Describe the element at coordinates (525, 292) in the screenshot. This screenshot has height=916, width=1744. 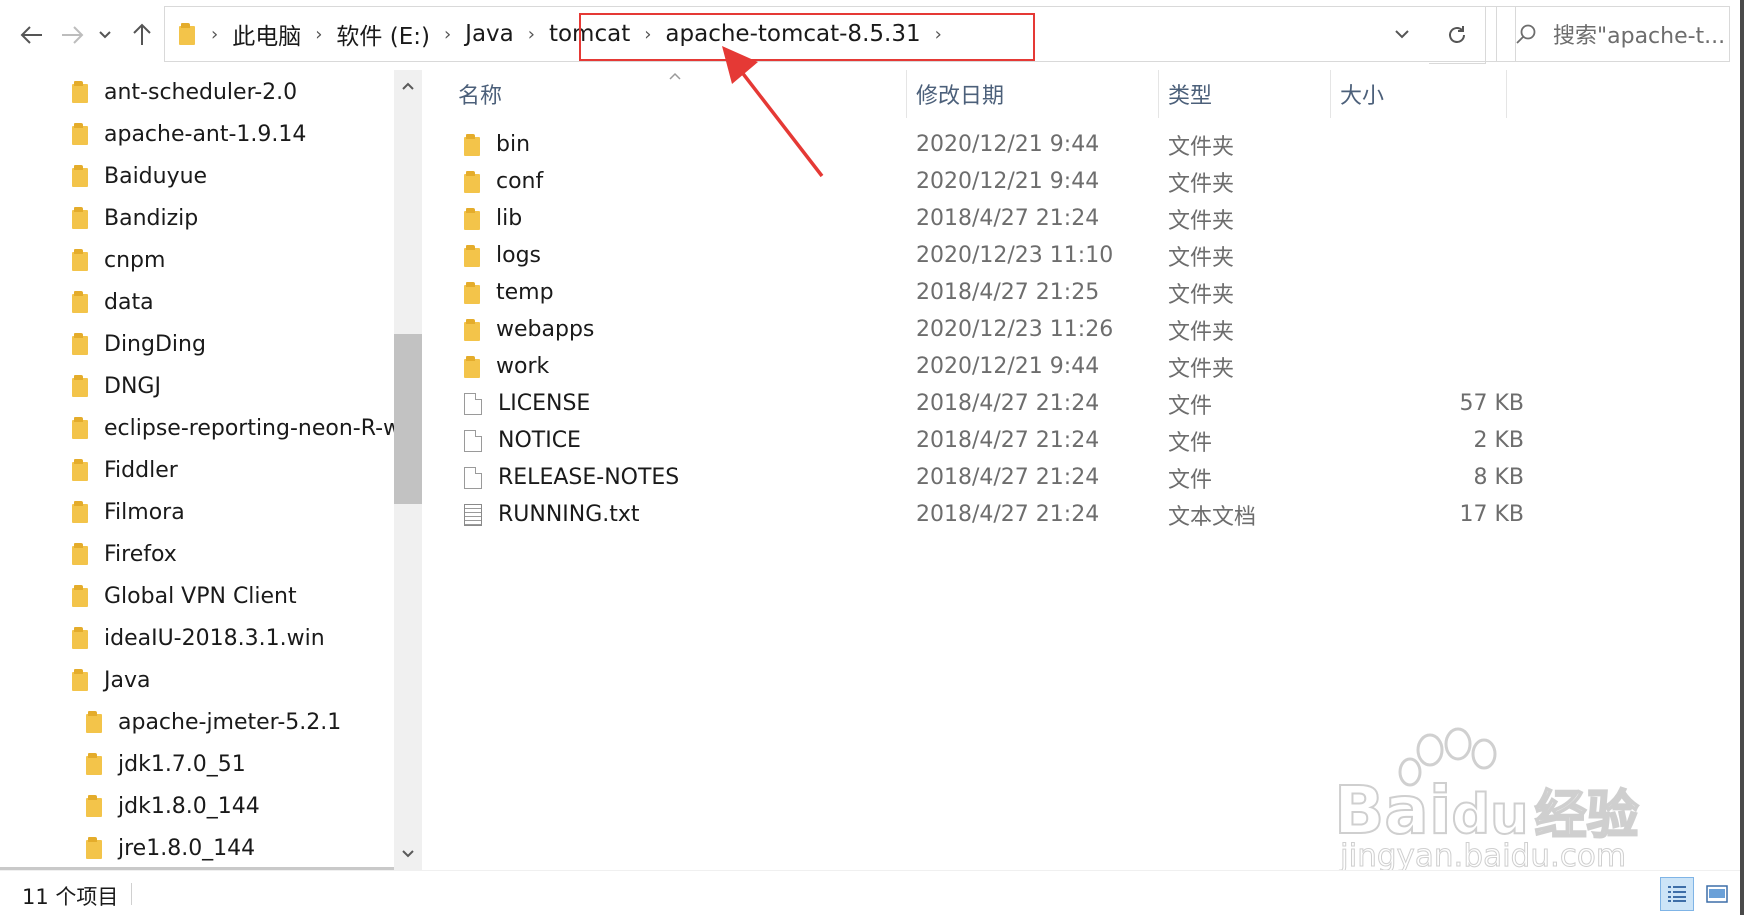
I see `file-name: temp` at that location.